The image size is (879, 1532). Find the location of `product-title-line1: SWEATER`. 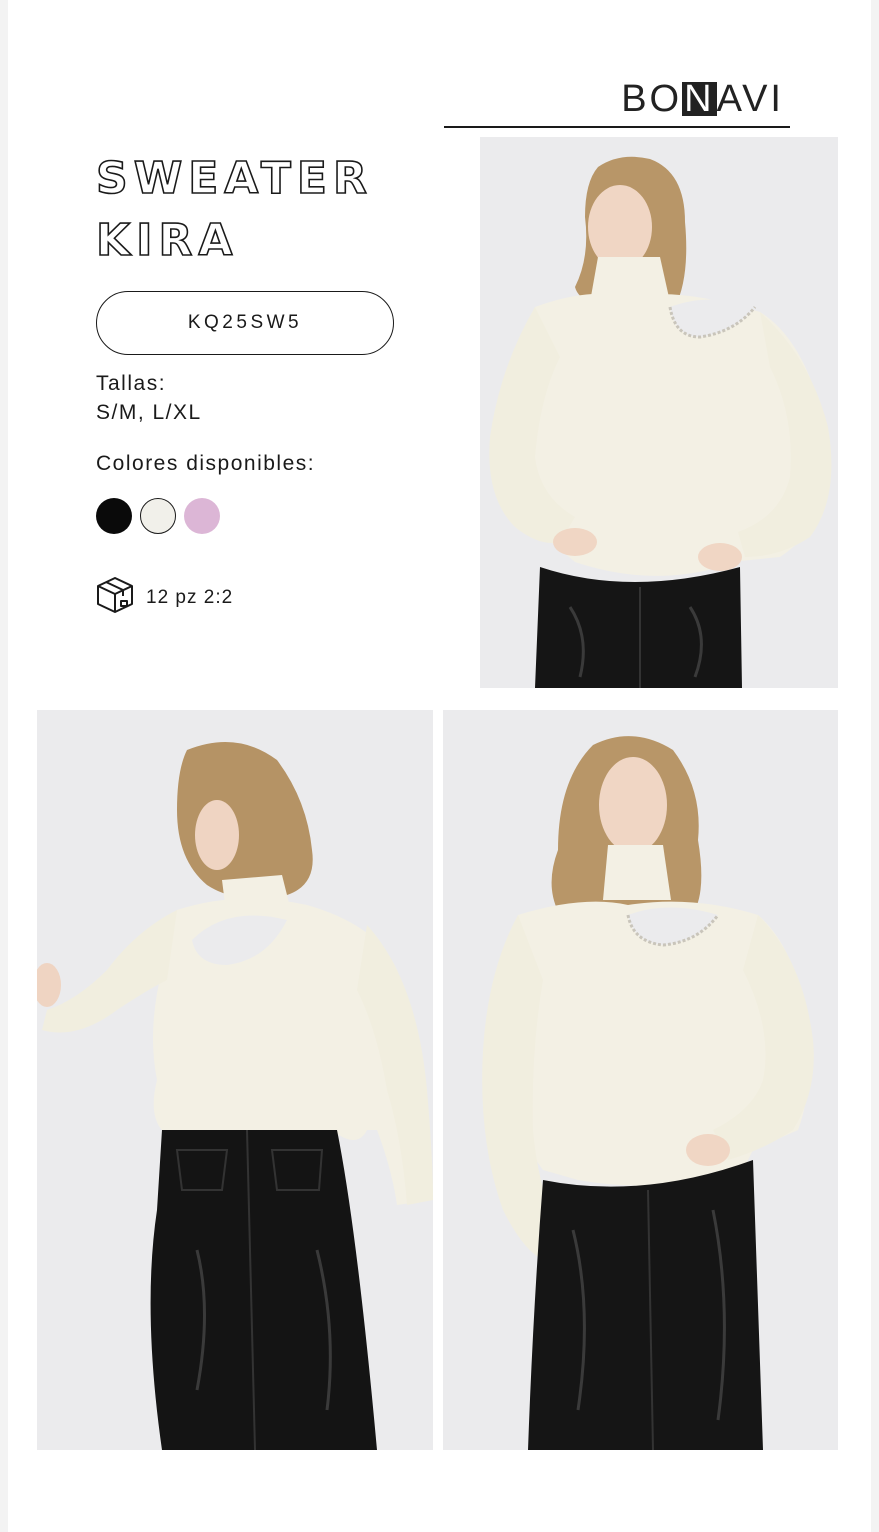

product-title-line1: SWEATER is located at coordinates (234, 178).